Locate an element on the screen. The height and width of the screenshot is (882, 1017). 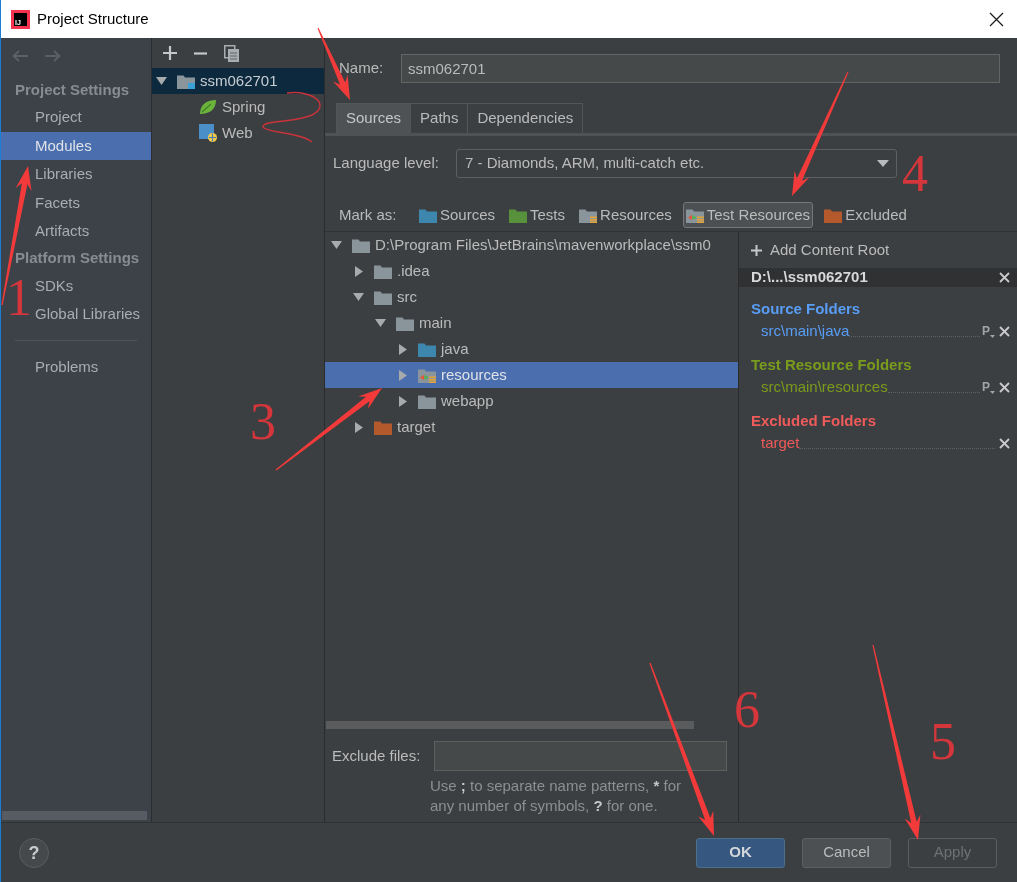
file-tree-item: D:\Program Files\JetBrains\mavenworkplace\ssm0 is located at coordinates (531, 245).